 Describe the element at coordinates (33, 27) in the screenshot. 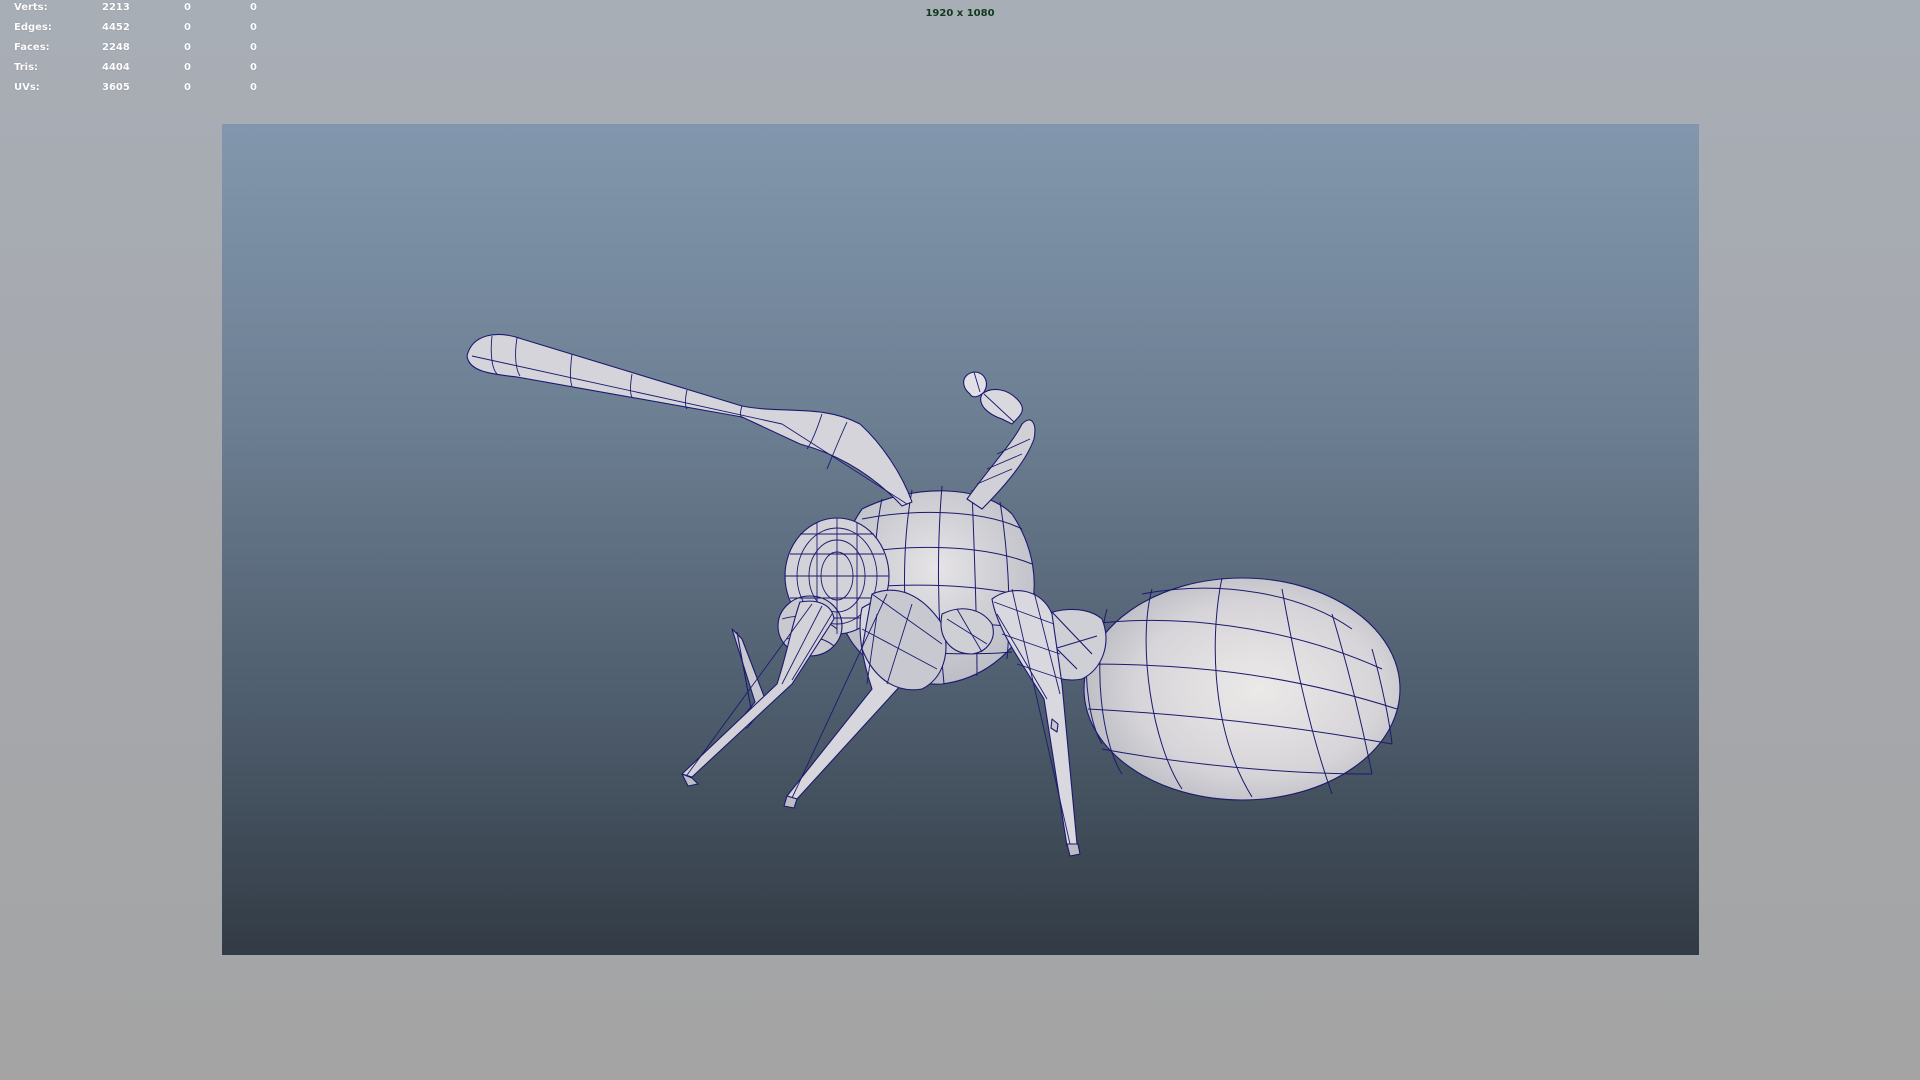

I see `stat-label: Edges:` at that location.